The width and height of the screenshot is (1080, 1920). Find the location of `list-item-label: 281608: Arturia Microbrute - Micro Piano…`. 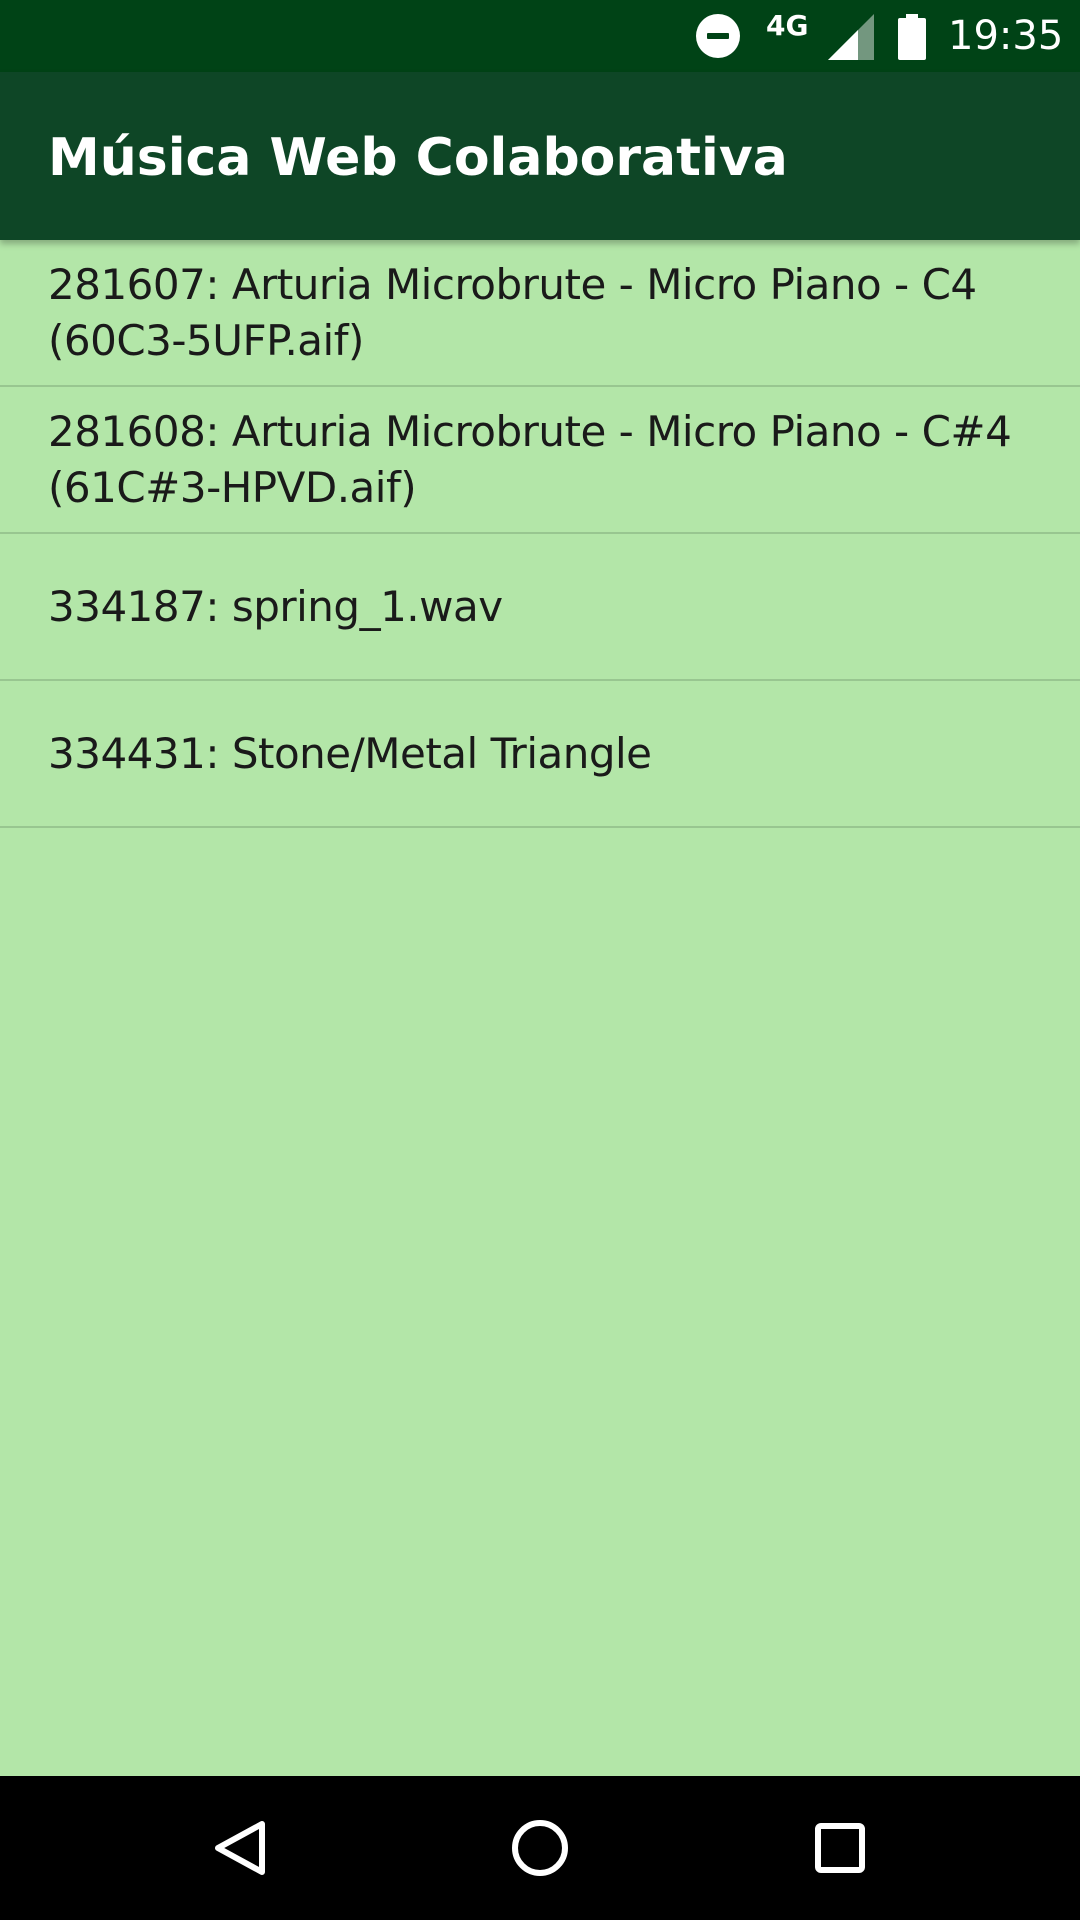

list-item-label: 281608: Arturia Microbrute - Micro Piano… is located at coordinates (530, 459).